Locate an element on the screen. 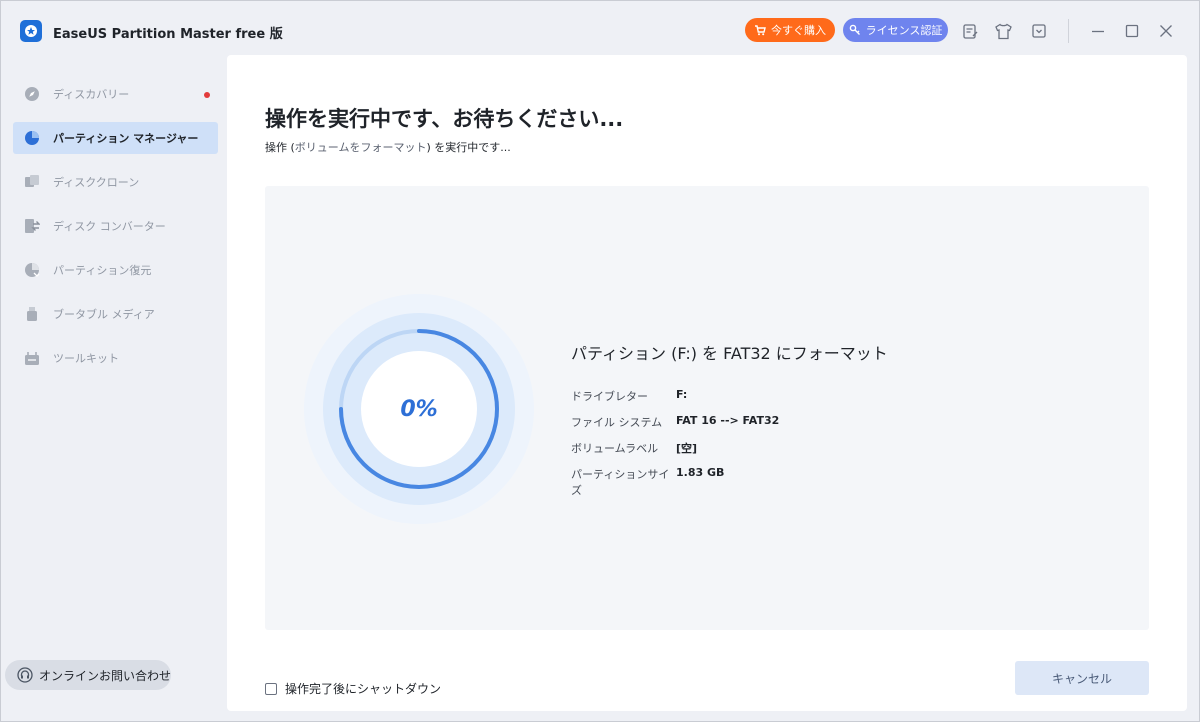 The width and height of the screenshot is (1200, 722). detail-value: F: is located at coordinates (682, 394).